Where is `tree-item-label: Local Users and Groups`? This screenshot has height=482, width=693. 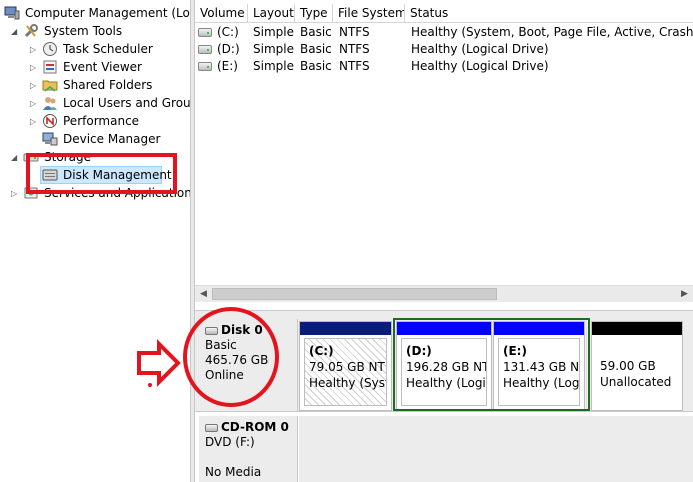 tree-item-label: Local Users and Groups is located at coordinates (126, 103).